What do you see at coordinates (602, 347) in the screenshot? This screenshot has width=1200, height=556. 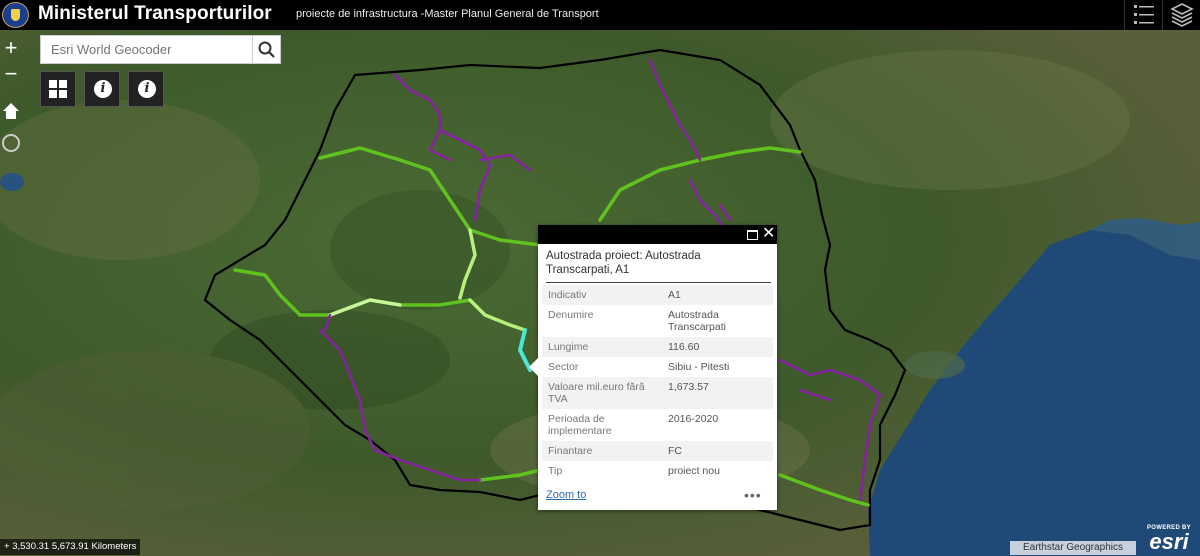 I see `field-key: Lungime` at bounding box center [602, 347].